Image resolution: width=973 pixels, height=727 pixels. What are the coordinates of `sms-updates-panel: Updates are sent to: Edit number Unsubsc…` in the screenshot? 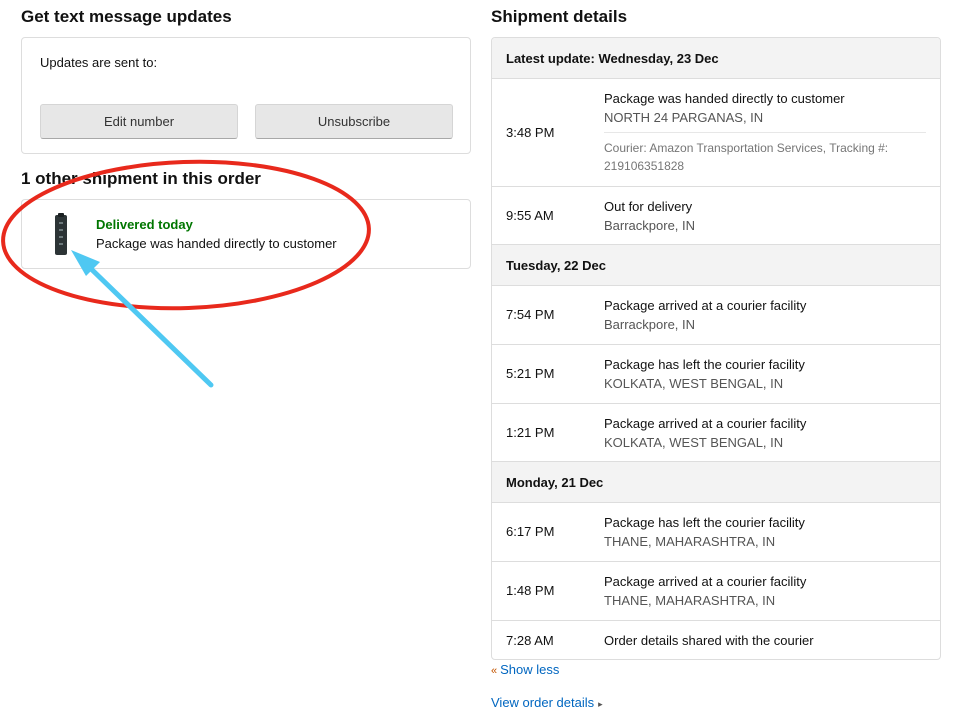 It's located at (246, 95).